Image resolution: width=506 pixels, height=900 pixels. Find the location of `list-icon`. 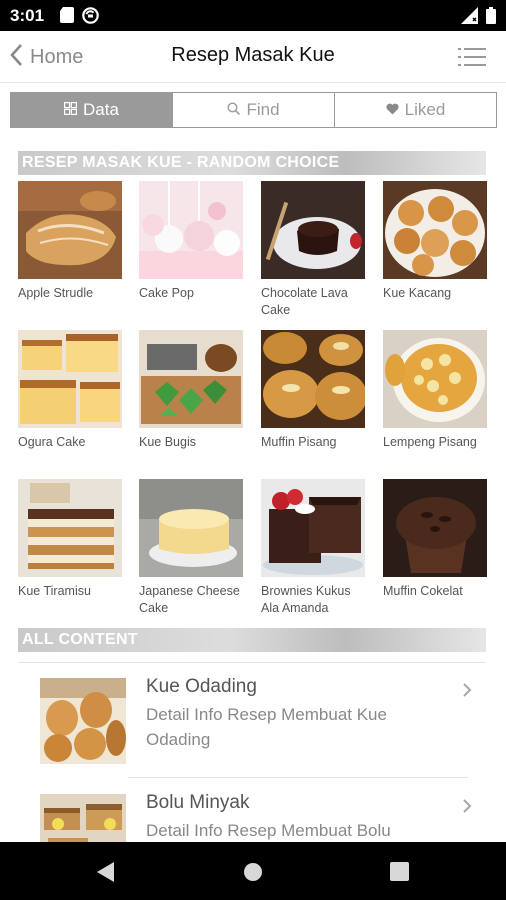

list-icon is located at coordinates (472, 59).